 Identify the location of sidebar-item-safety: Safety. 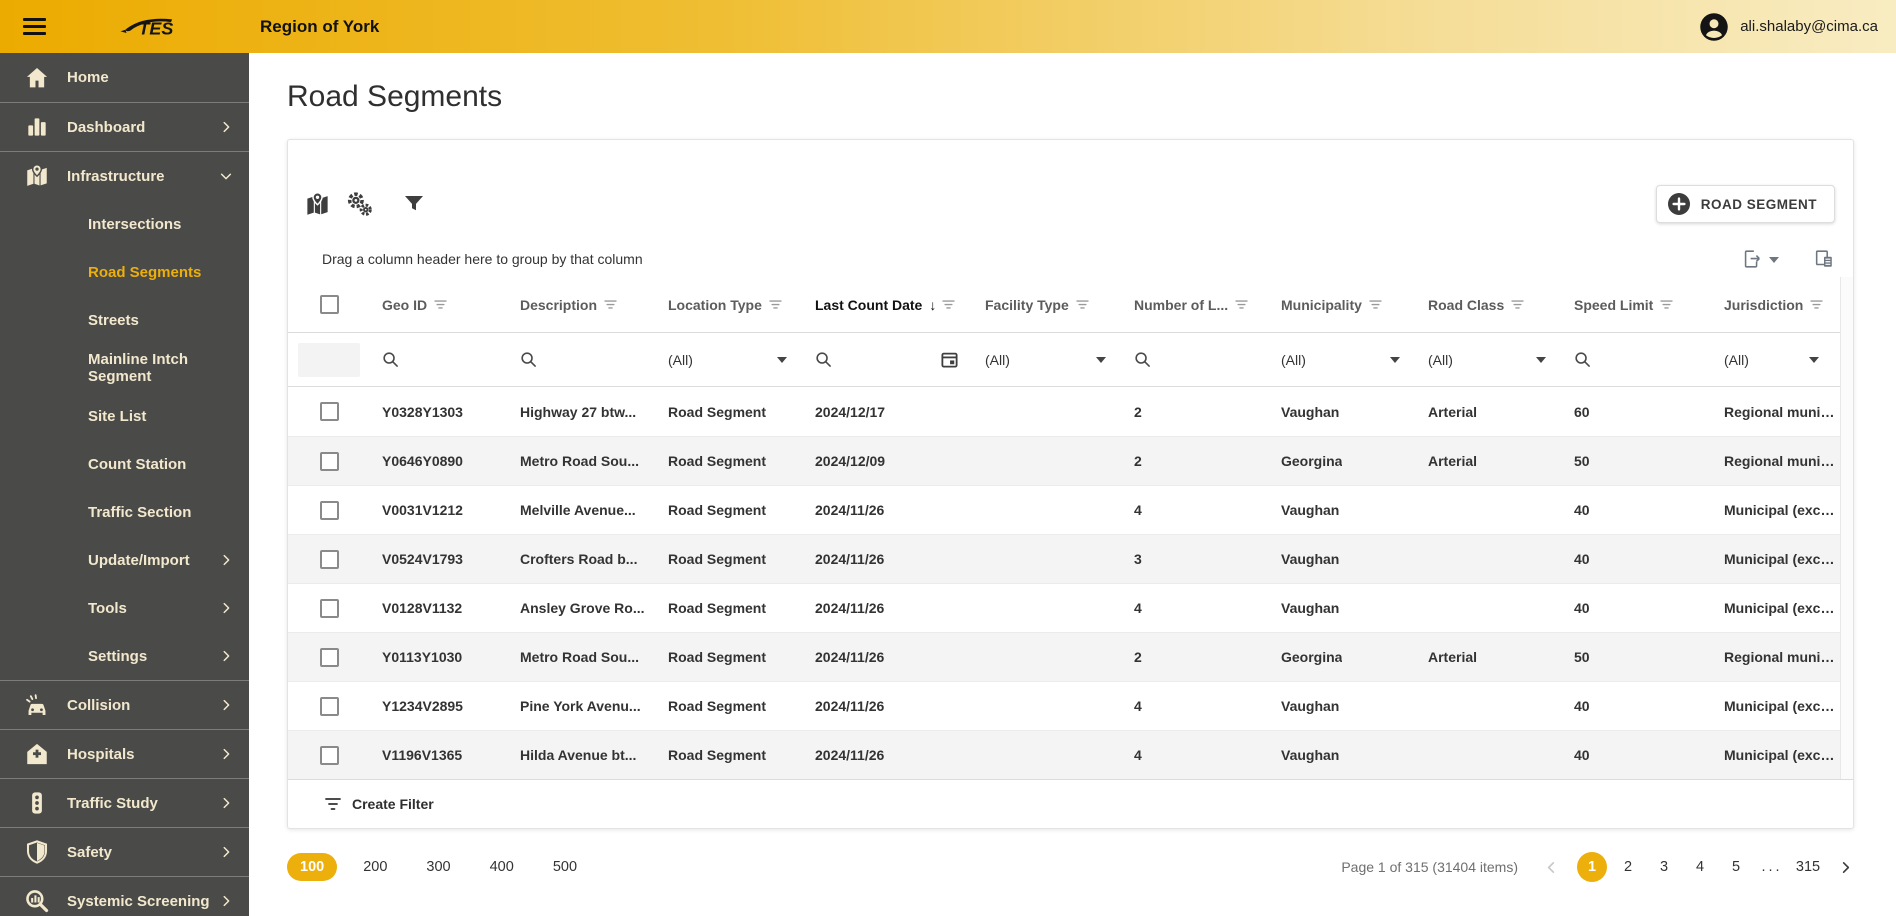
(124, 851).